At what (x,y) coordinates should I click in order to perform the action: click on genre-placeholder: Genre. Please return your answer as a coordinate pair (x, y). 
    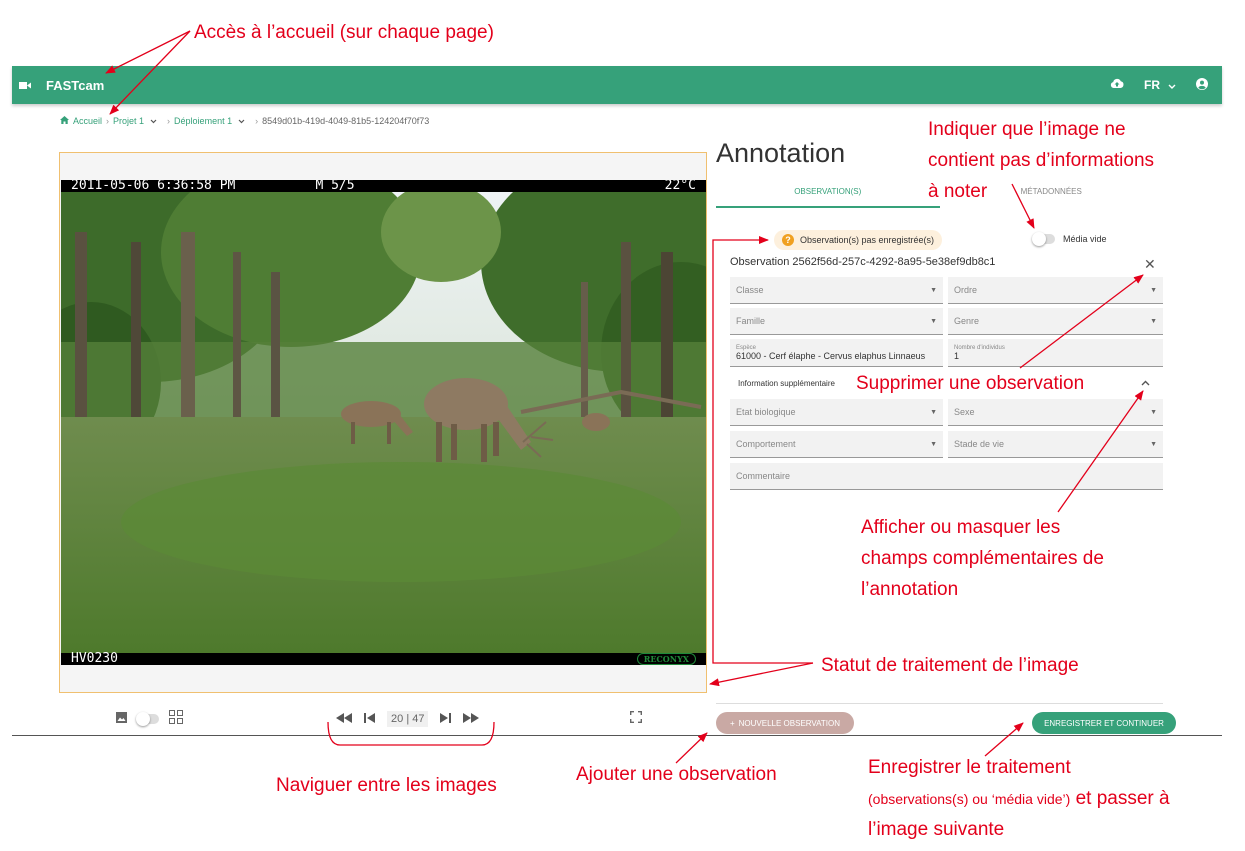
    Looking at the image, I should click on (967, 321).